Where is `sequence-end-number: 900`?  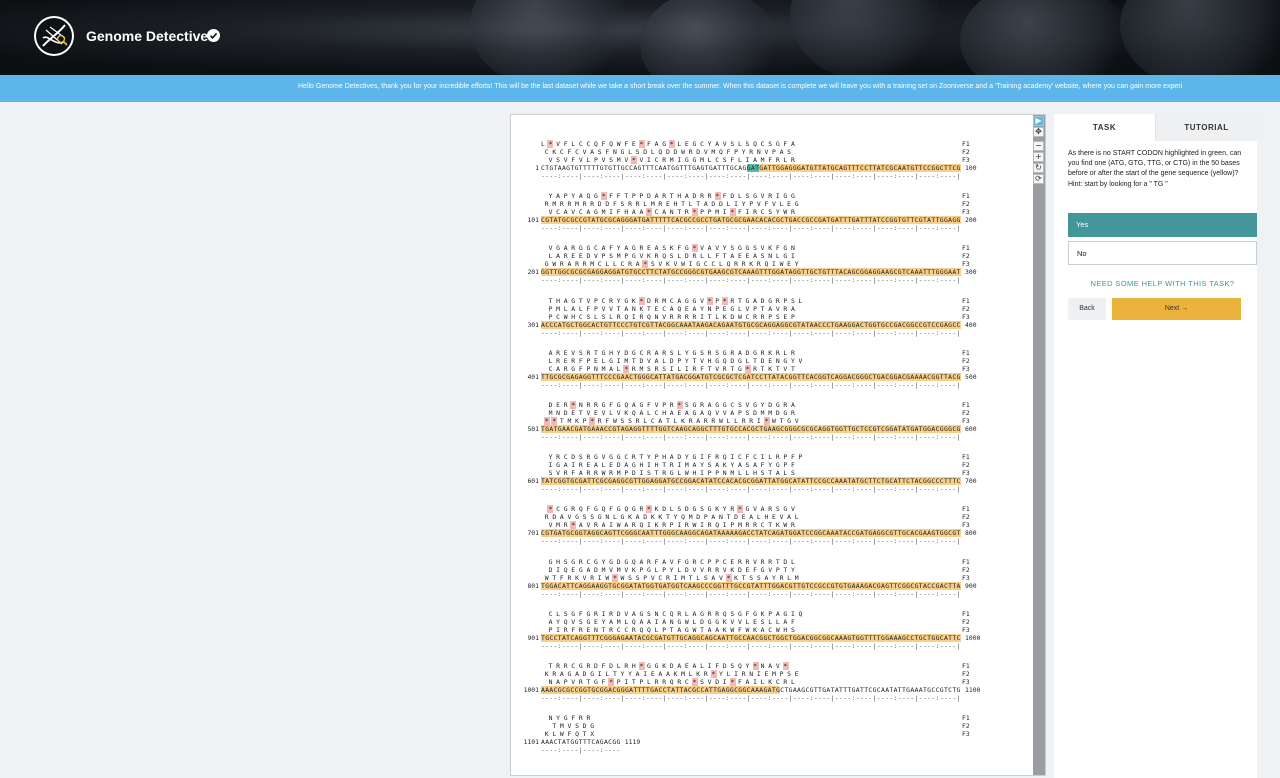 sequence-end-number: 900 is located at coordinates (971, 585).